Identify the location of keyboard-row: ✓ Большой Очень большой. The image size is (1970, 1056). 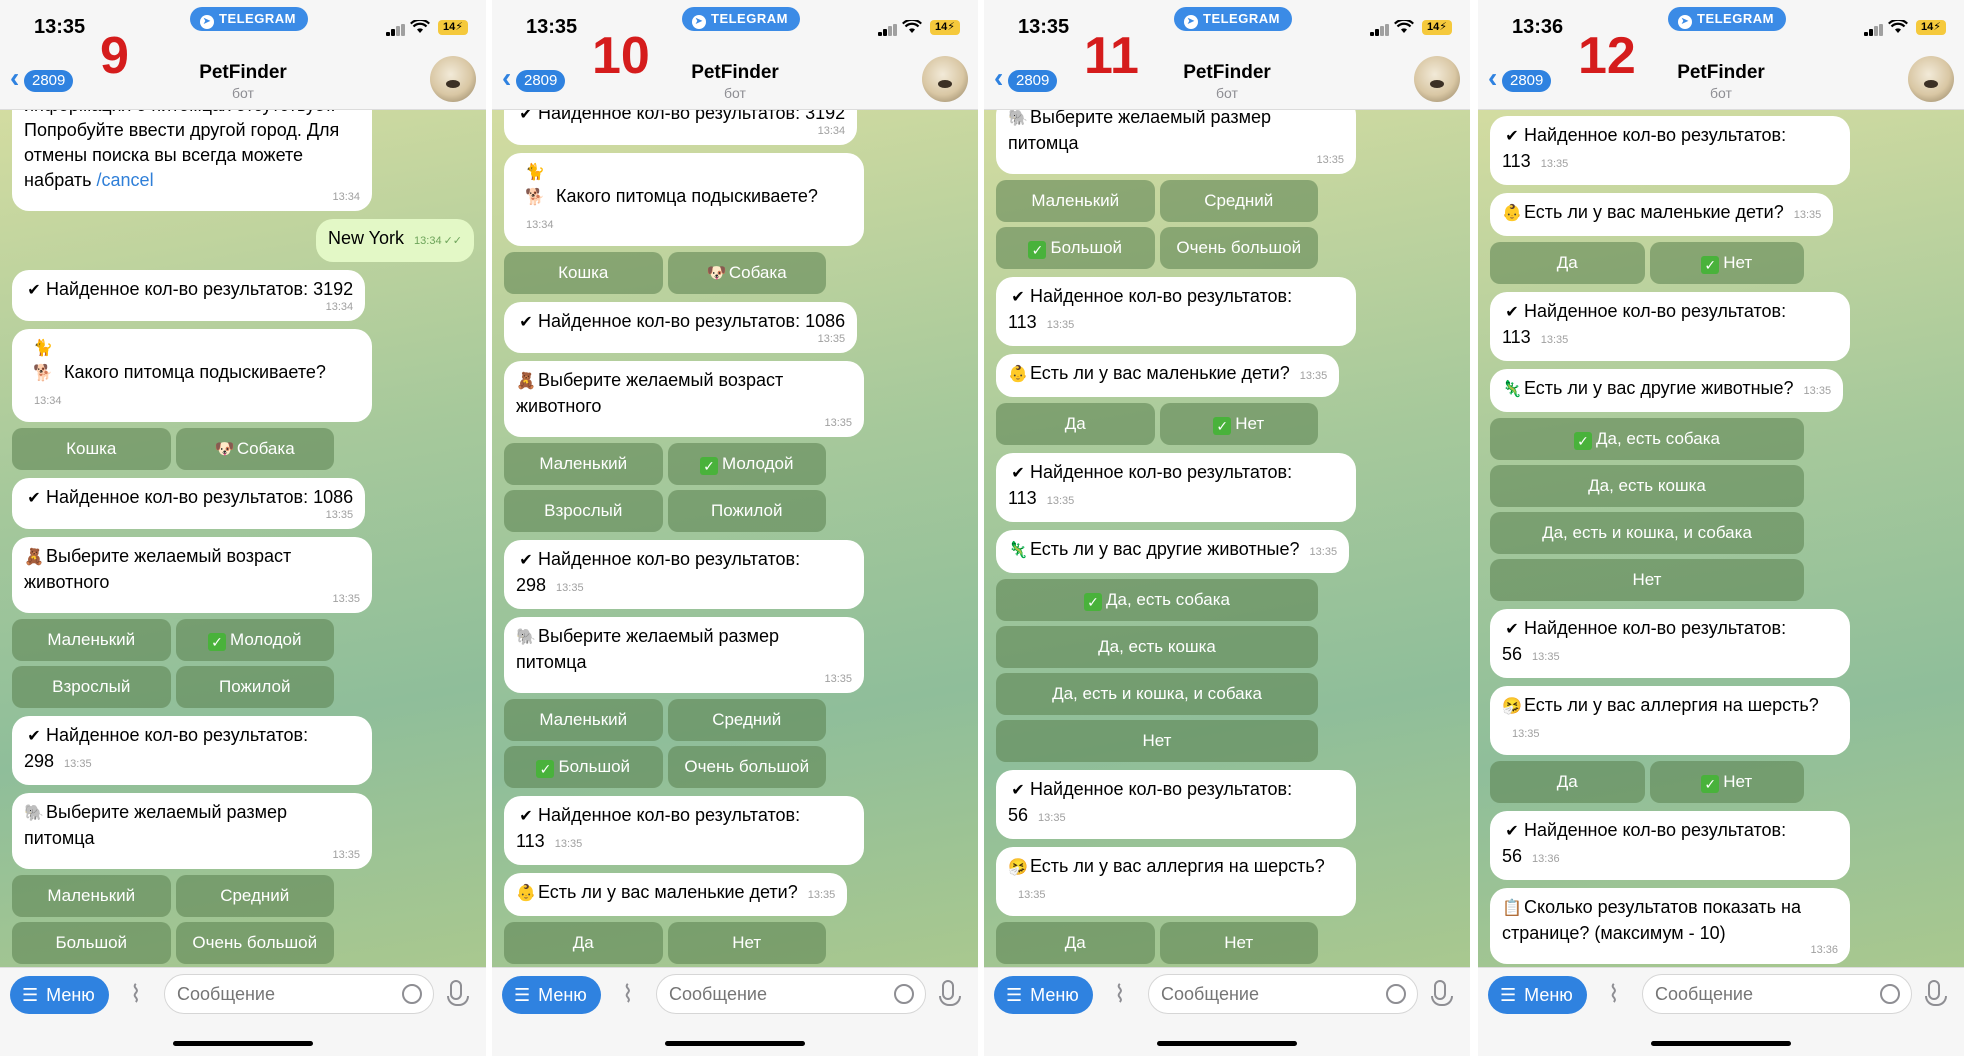
(1157, 248).